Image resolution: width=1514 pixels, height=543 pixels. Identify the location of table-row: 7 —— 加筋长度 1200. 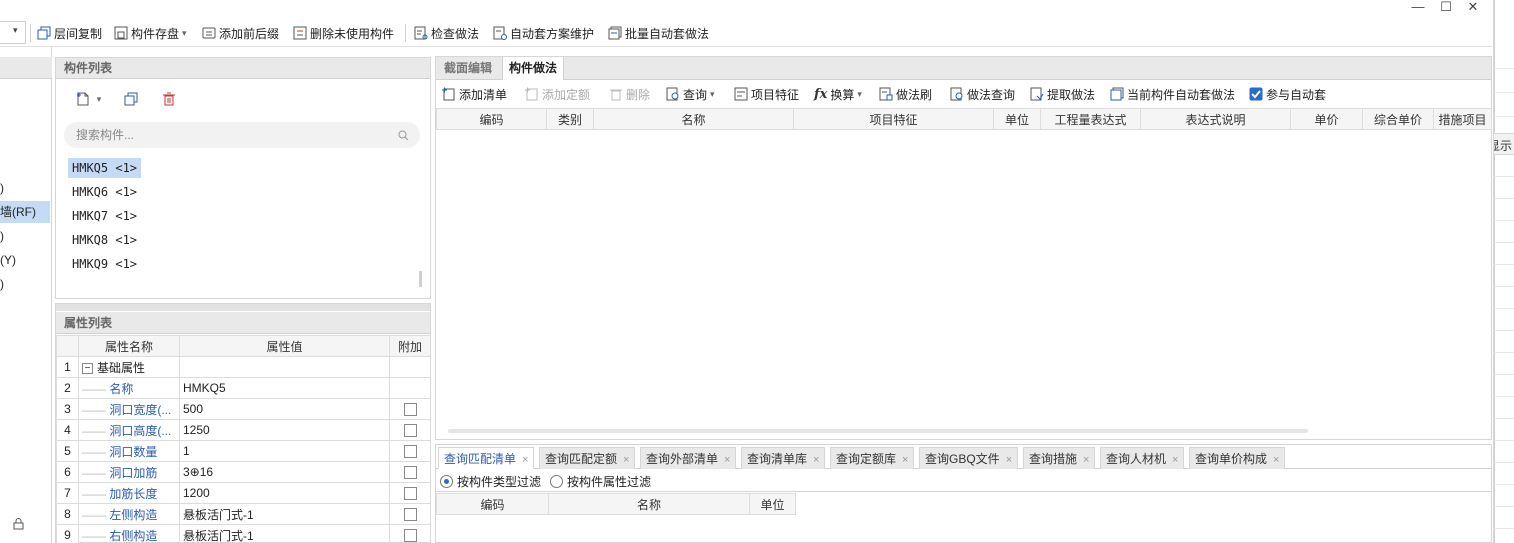
(243, 493).